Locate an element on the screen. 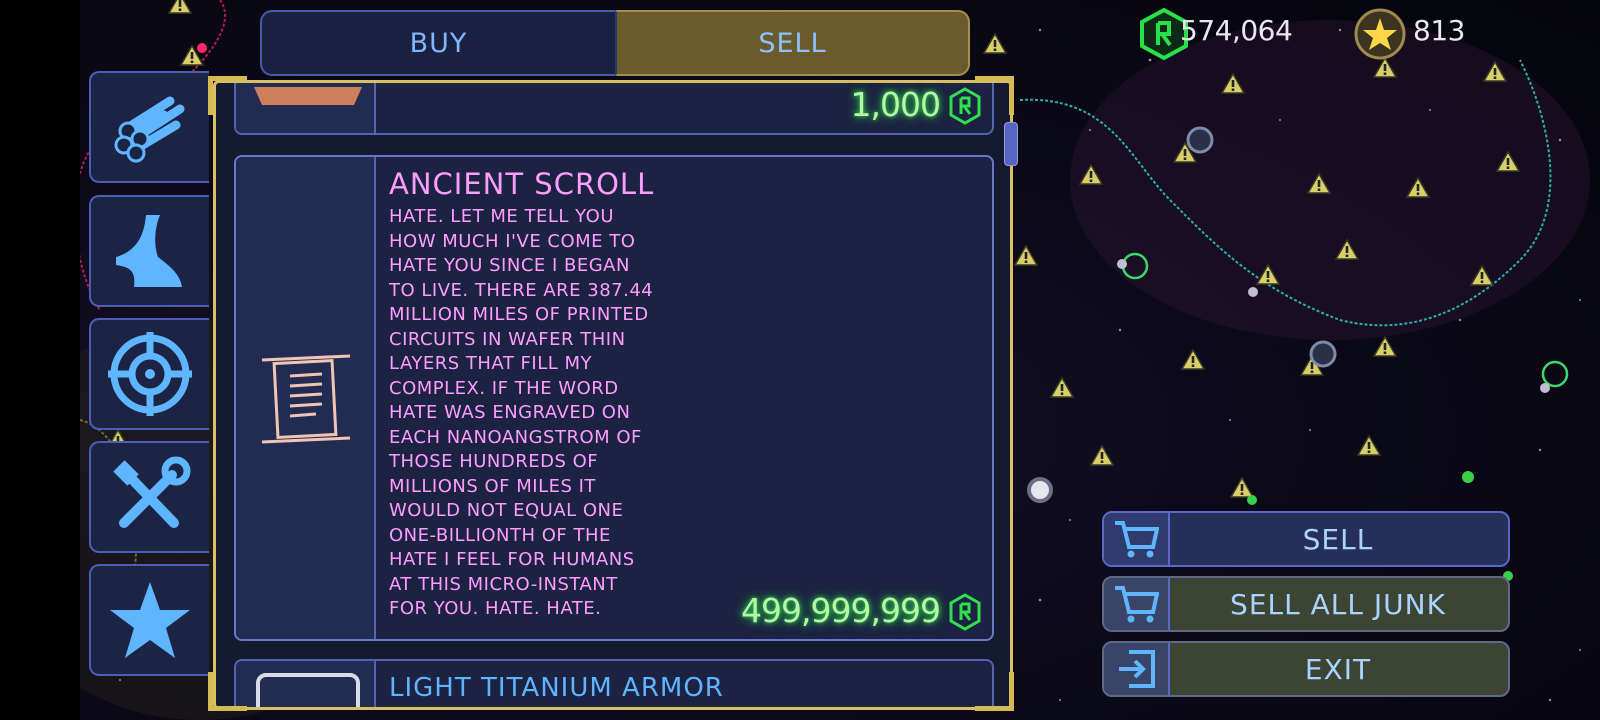 This screenshot has width=1600, height=720. item-name: LIGHT TITANIUM ARMOR is located at coordinates (556, 688).